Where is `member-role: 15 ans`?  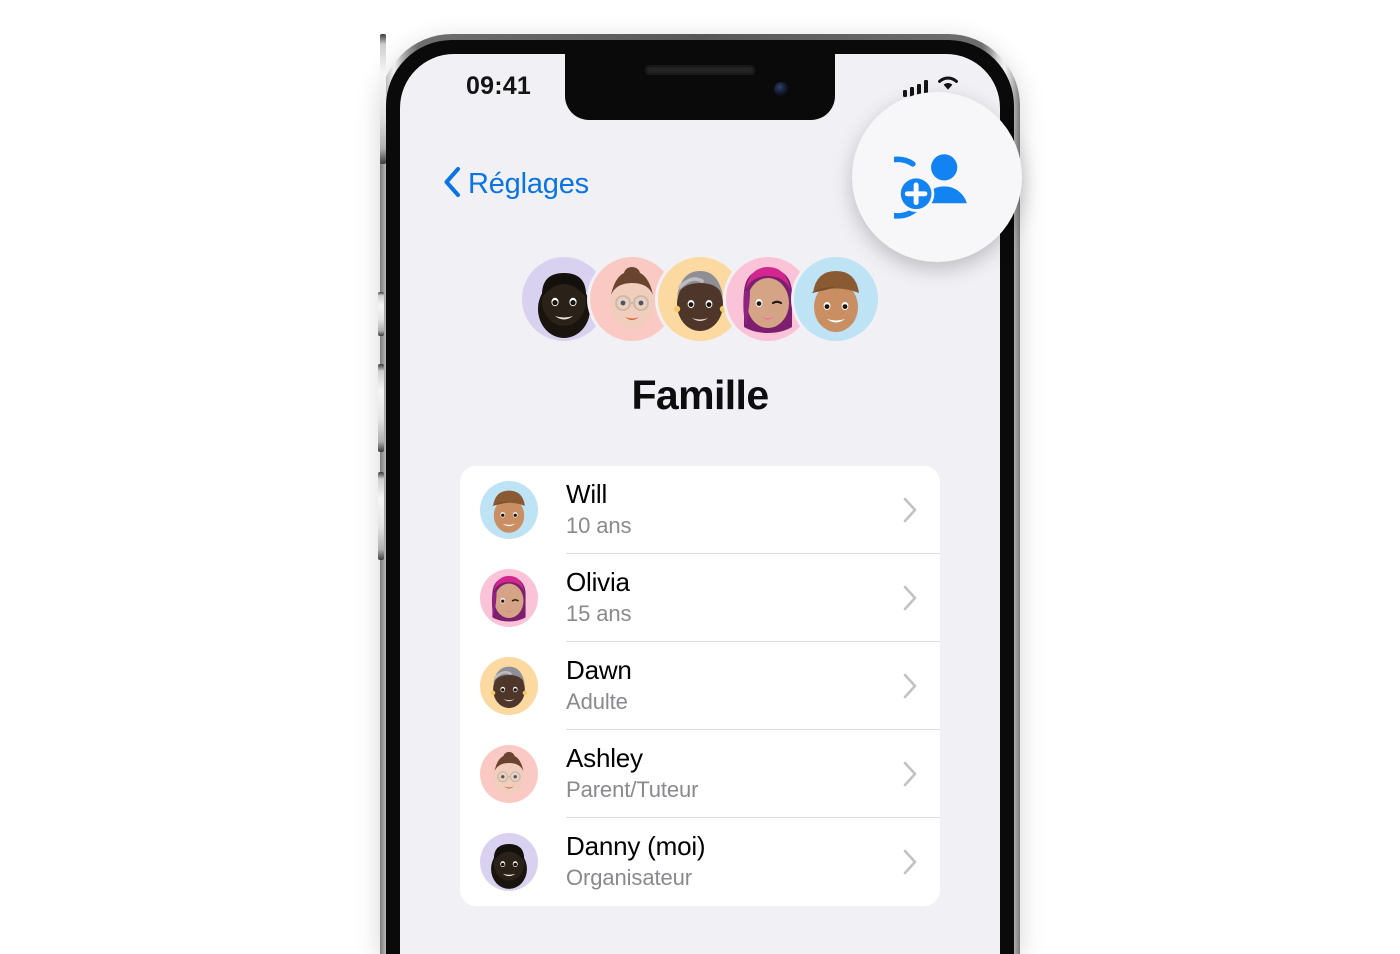 member-role: 15 ans is located at coordinates (599, 613).